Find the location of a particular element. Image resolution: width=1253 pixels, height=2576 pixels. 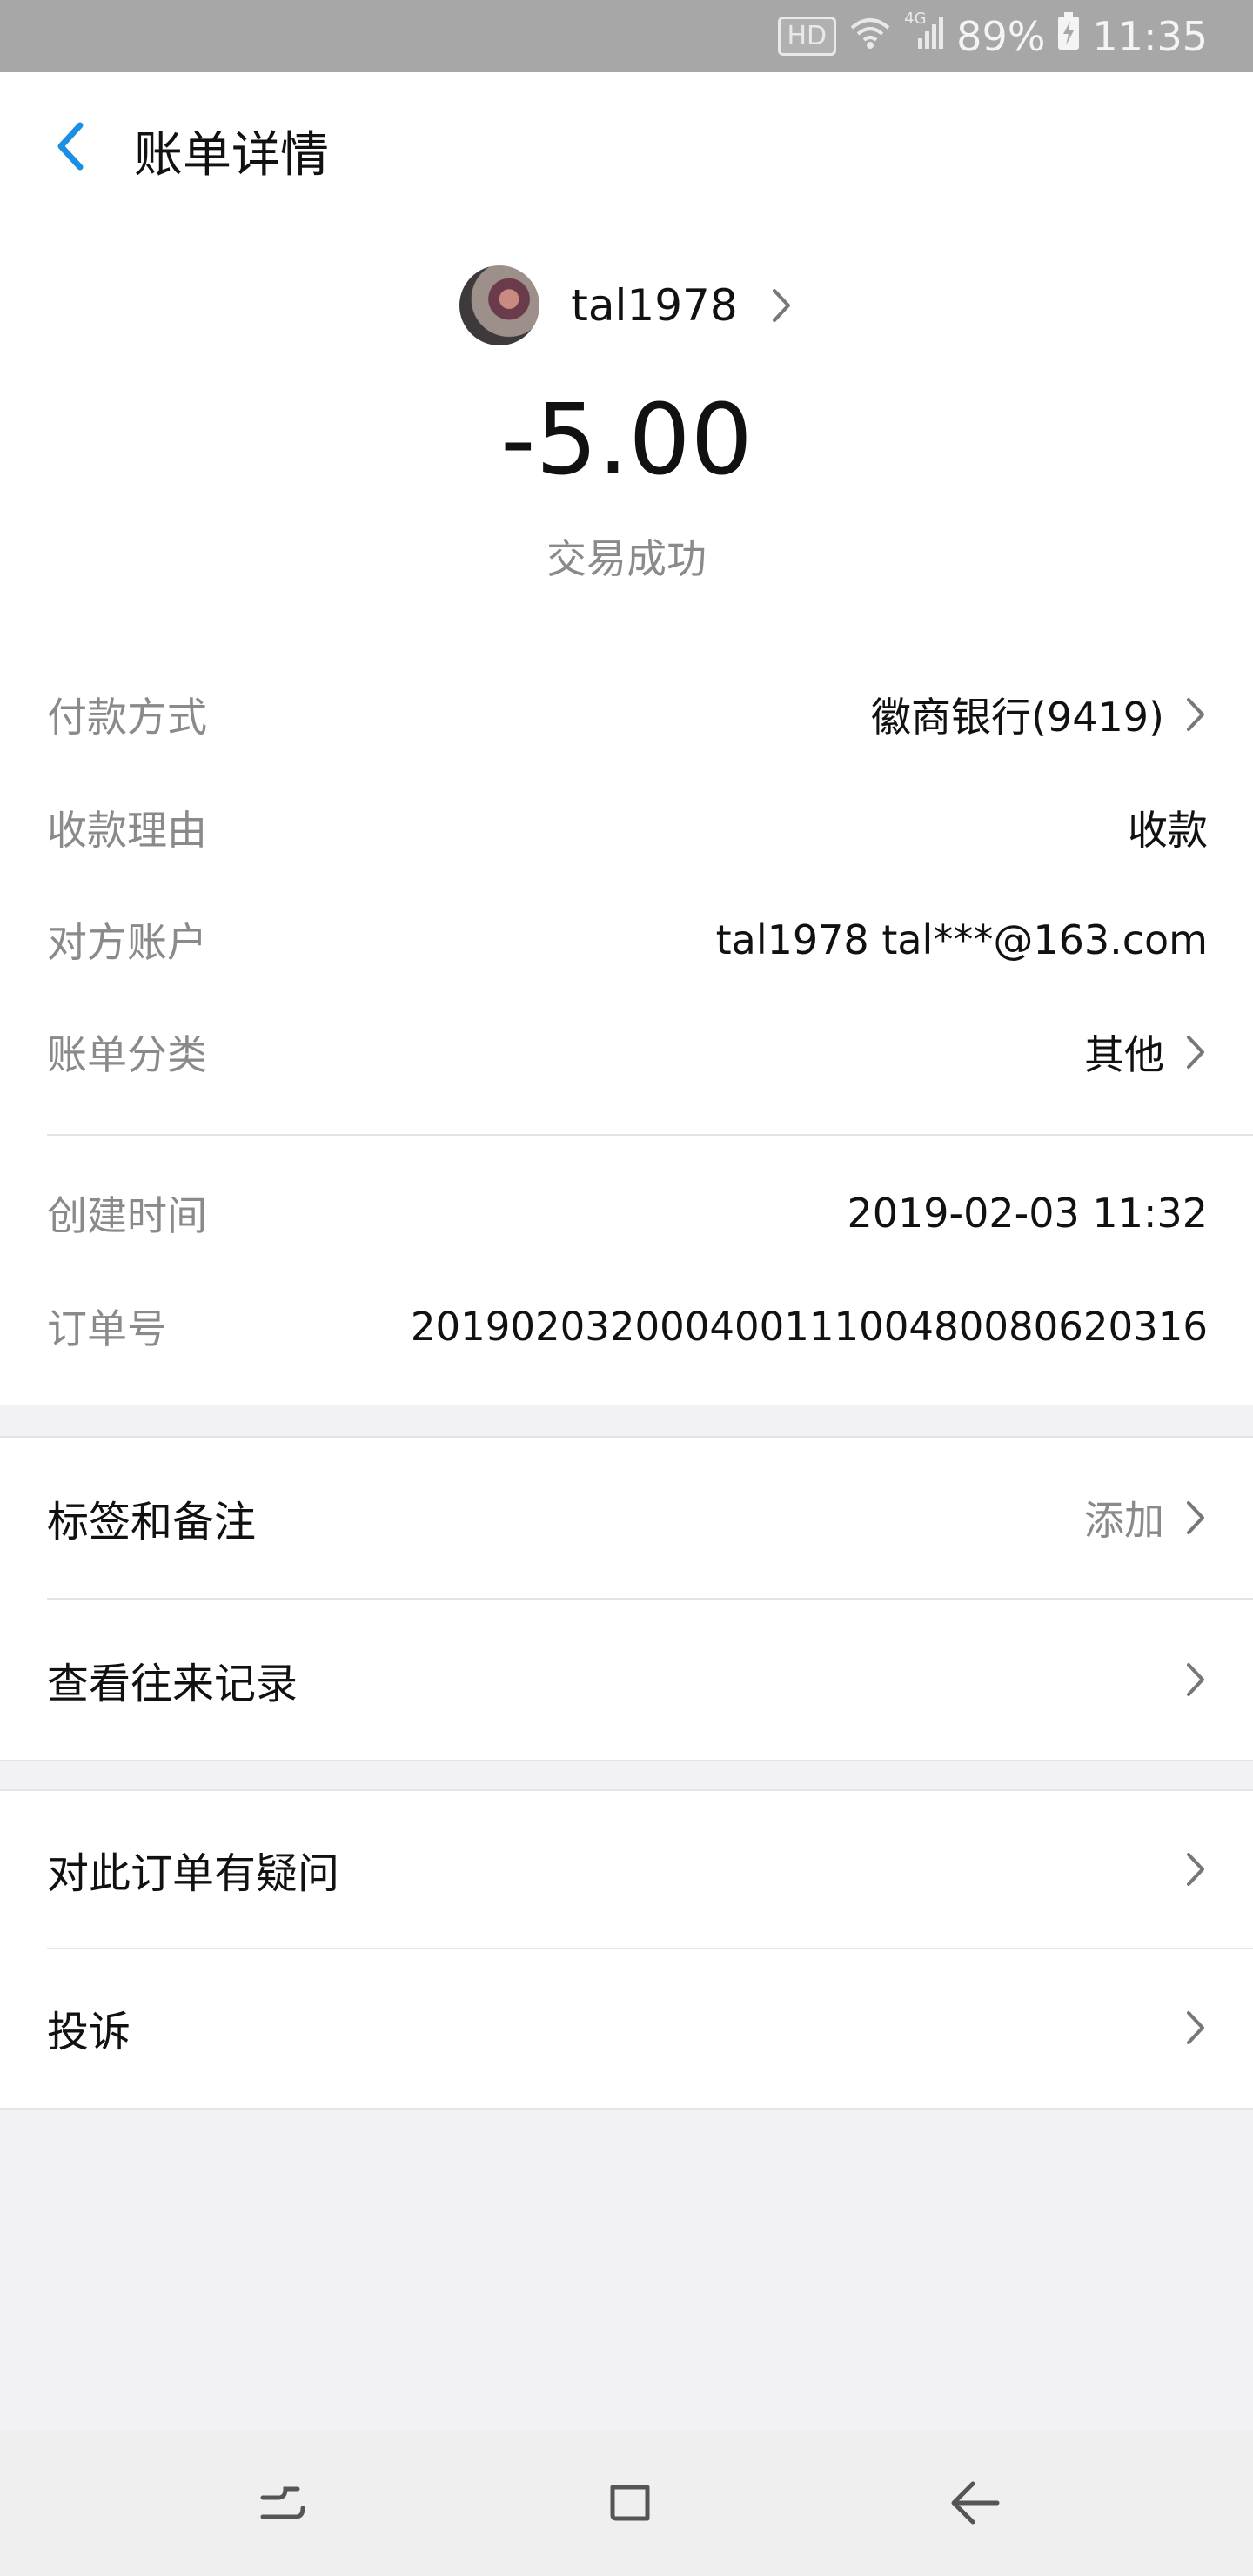

network-type: 4G is located at coordinates (915, 18).